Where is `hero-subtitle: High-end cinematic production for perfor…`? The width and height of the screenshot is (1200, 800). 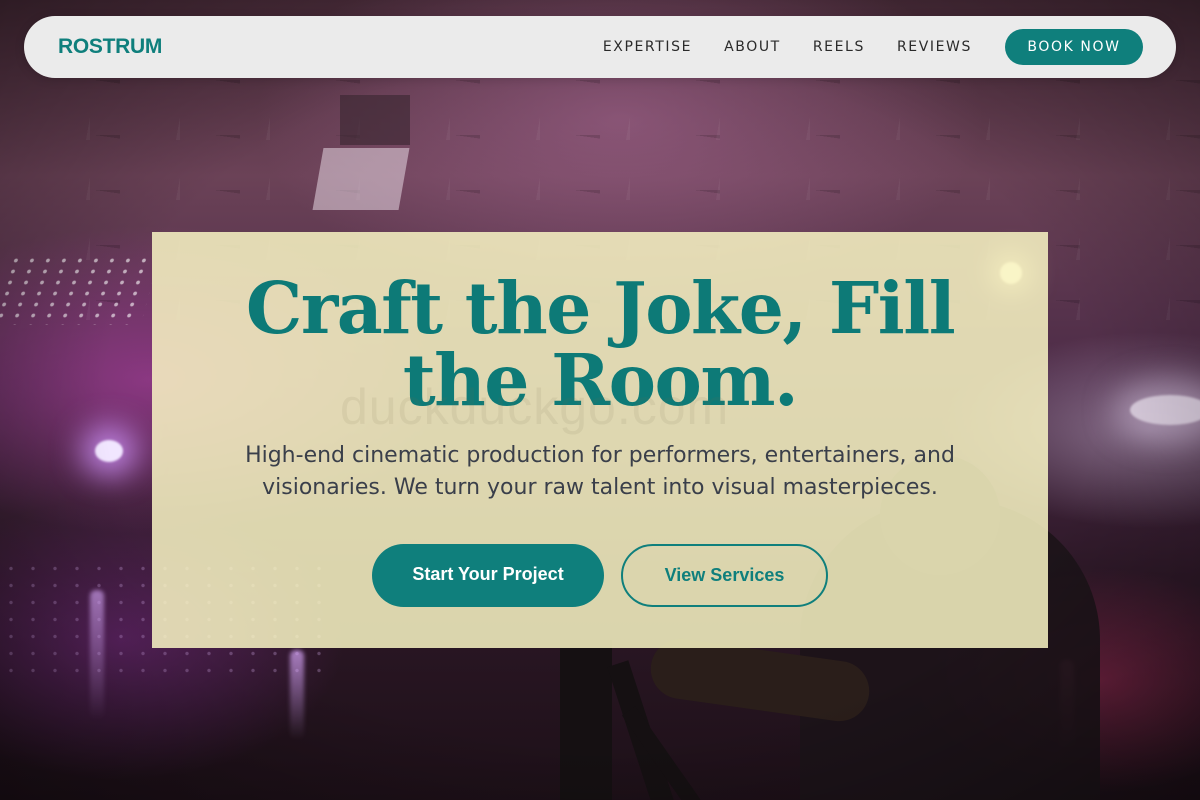
hero-subtitle: High-end cinematic production for perfor… is located at coordinates (600, 471).